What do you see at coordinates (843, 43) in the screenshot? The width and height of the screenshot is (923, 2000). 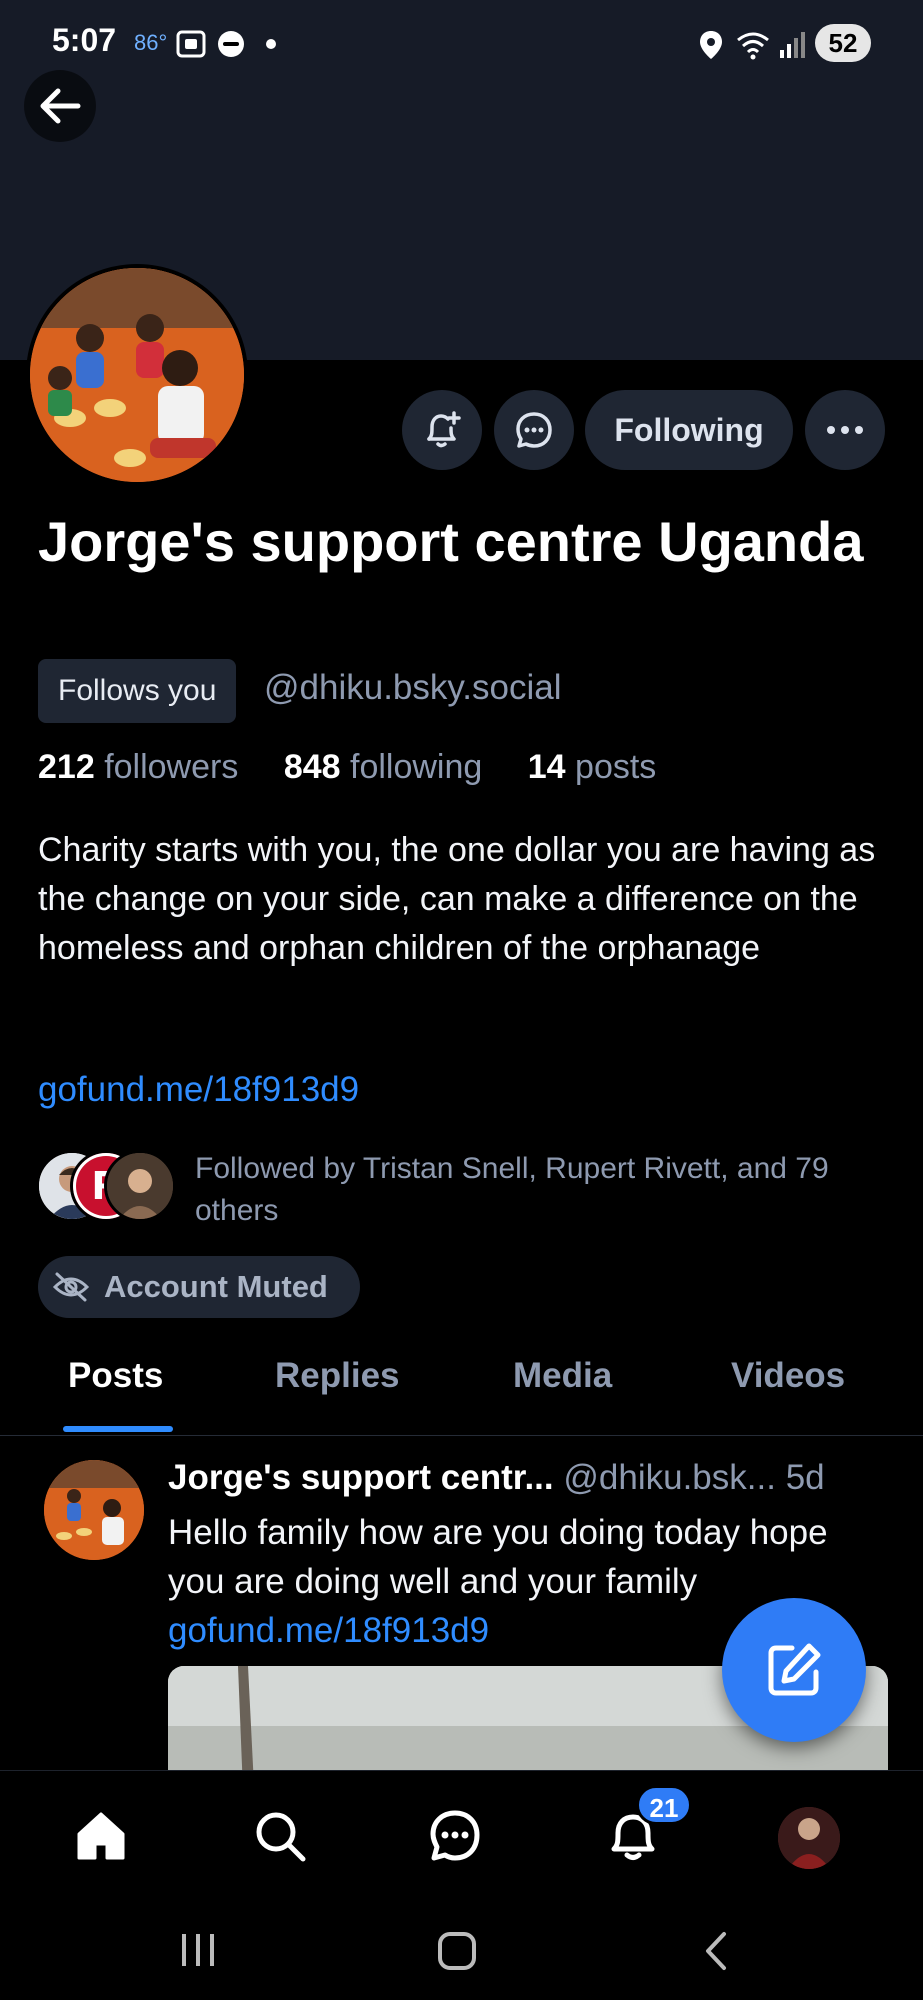 I see `battery-indicator: 52` at bounding box center [843, 43].